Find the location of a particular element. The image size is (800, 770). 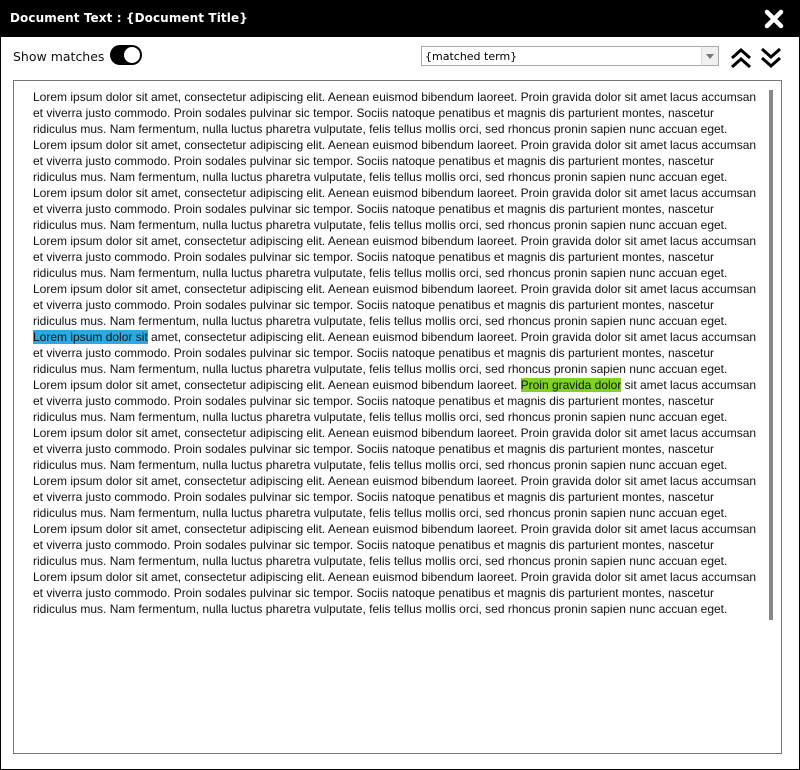

show-matches-label: Show matches is located at coordinates (59, 56).